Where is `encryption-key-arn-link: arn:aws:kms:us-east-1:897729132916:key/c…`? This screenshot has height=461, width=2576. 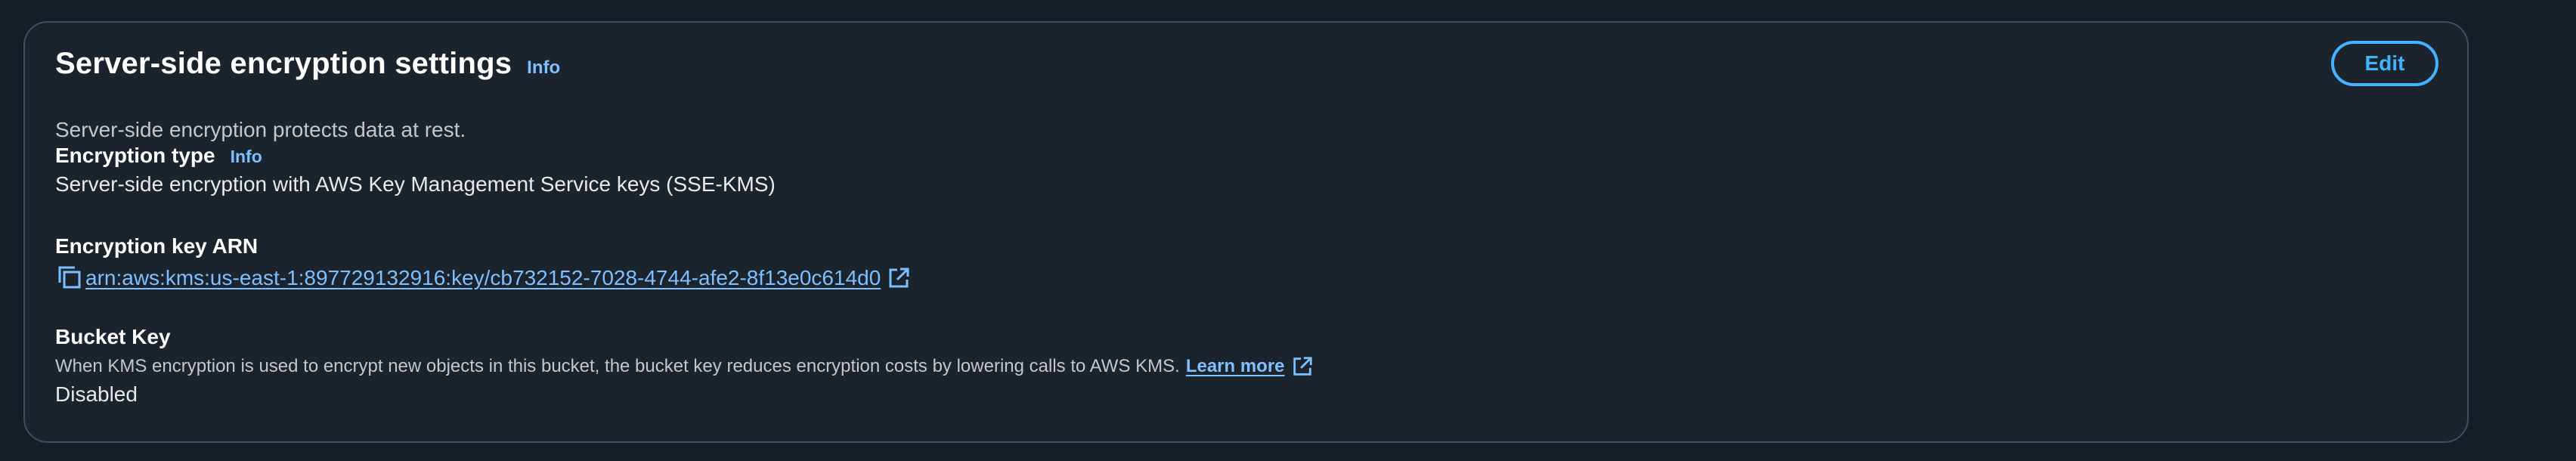
encryption-key-arn-link: arn:aws:kms:us-east-1:897729132916:key/c… is located at coordinates (483, 278).